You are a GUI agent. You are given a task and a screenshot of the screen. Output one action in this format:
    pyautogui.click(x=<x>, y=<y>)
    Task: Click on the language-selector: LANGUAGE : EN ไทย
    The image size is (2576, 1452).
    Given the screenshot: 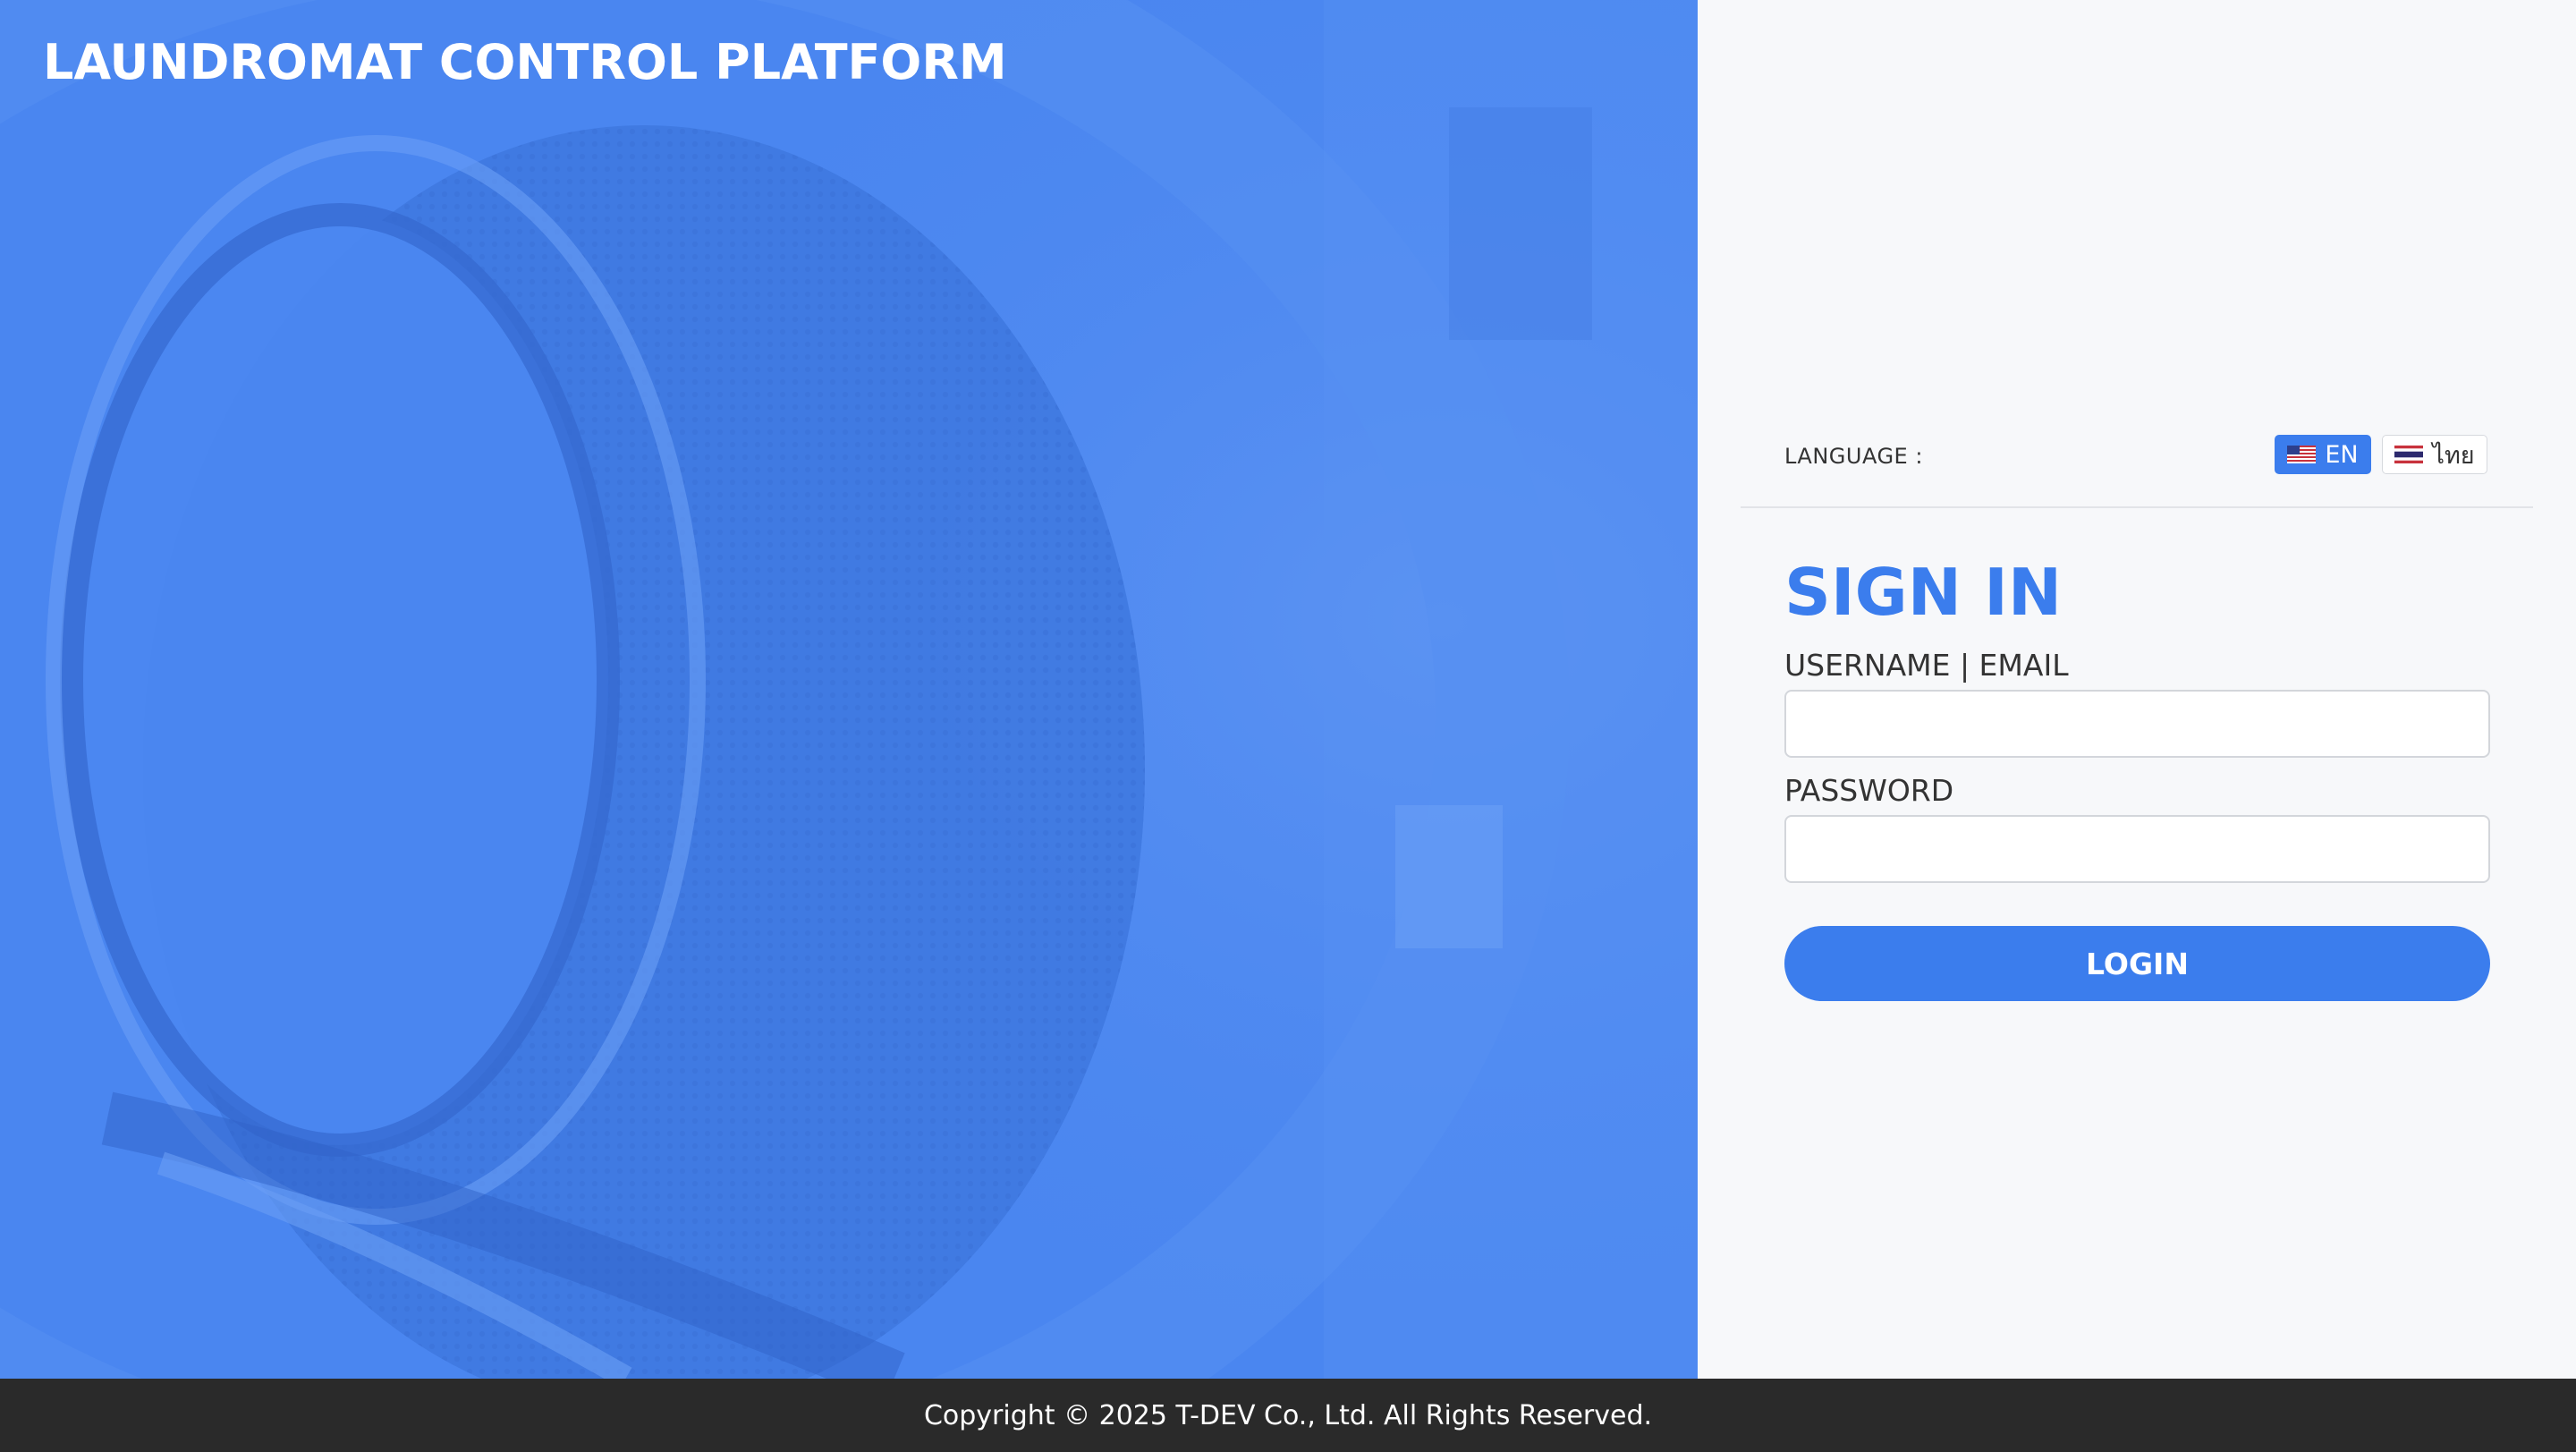 What is the action you would take?
    pyautogui.click(x=2135, y=456)
    